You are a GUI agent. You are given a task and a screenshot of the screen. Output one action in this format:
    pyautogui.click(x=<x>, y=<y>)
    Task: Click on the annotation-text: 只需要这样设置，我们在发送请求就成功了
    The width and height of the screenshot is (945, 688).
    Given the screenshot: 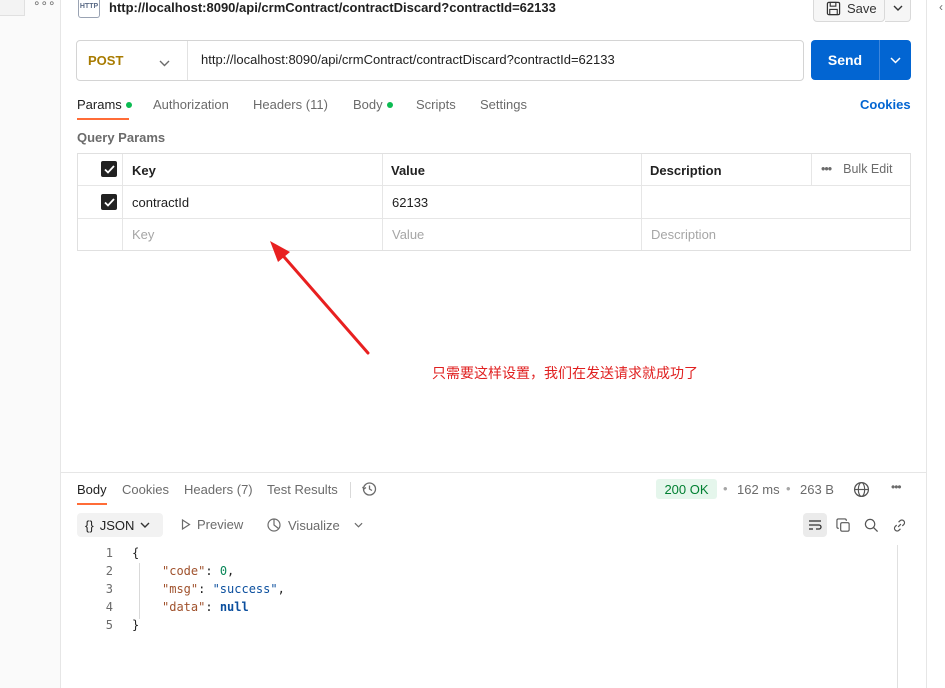 What is the action you would take?
    pyautogui.click(x=565, y=373)
    